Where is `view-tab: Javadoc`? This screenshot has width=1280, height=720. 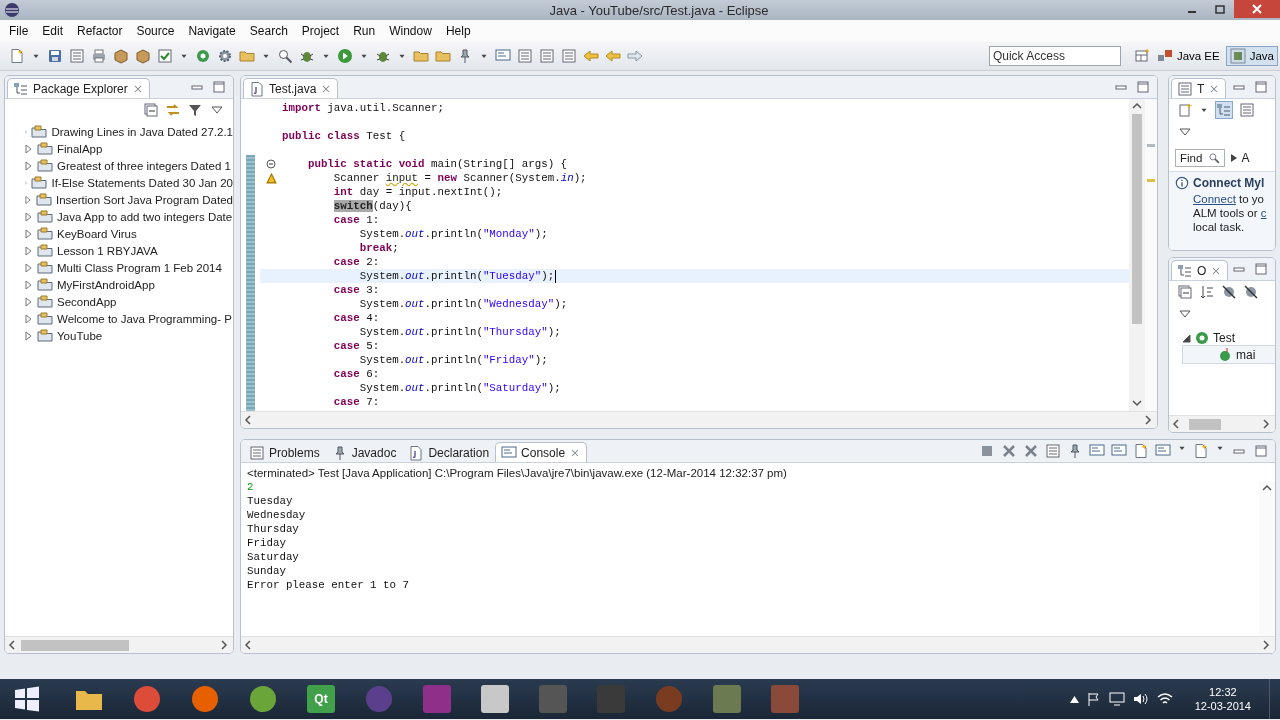
view-tab: Javadoc is located at coordinates (364, 452).